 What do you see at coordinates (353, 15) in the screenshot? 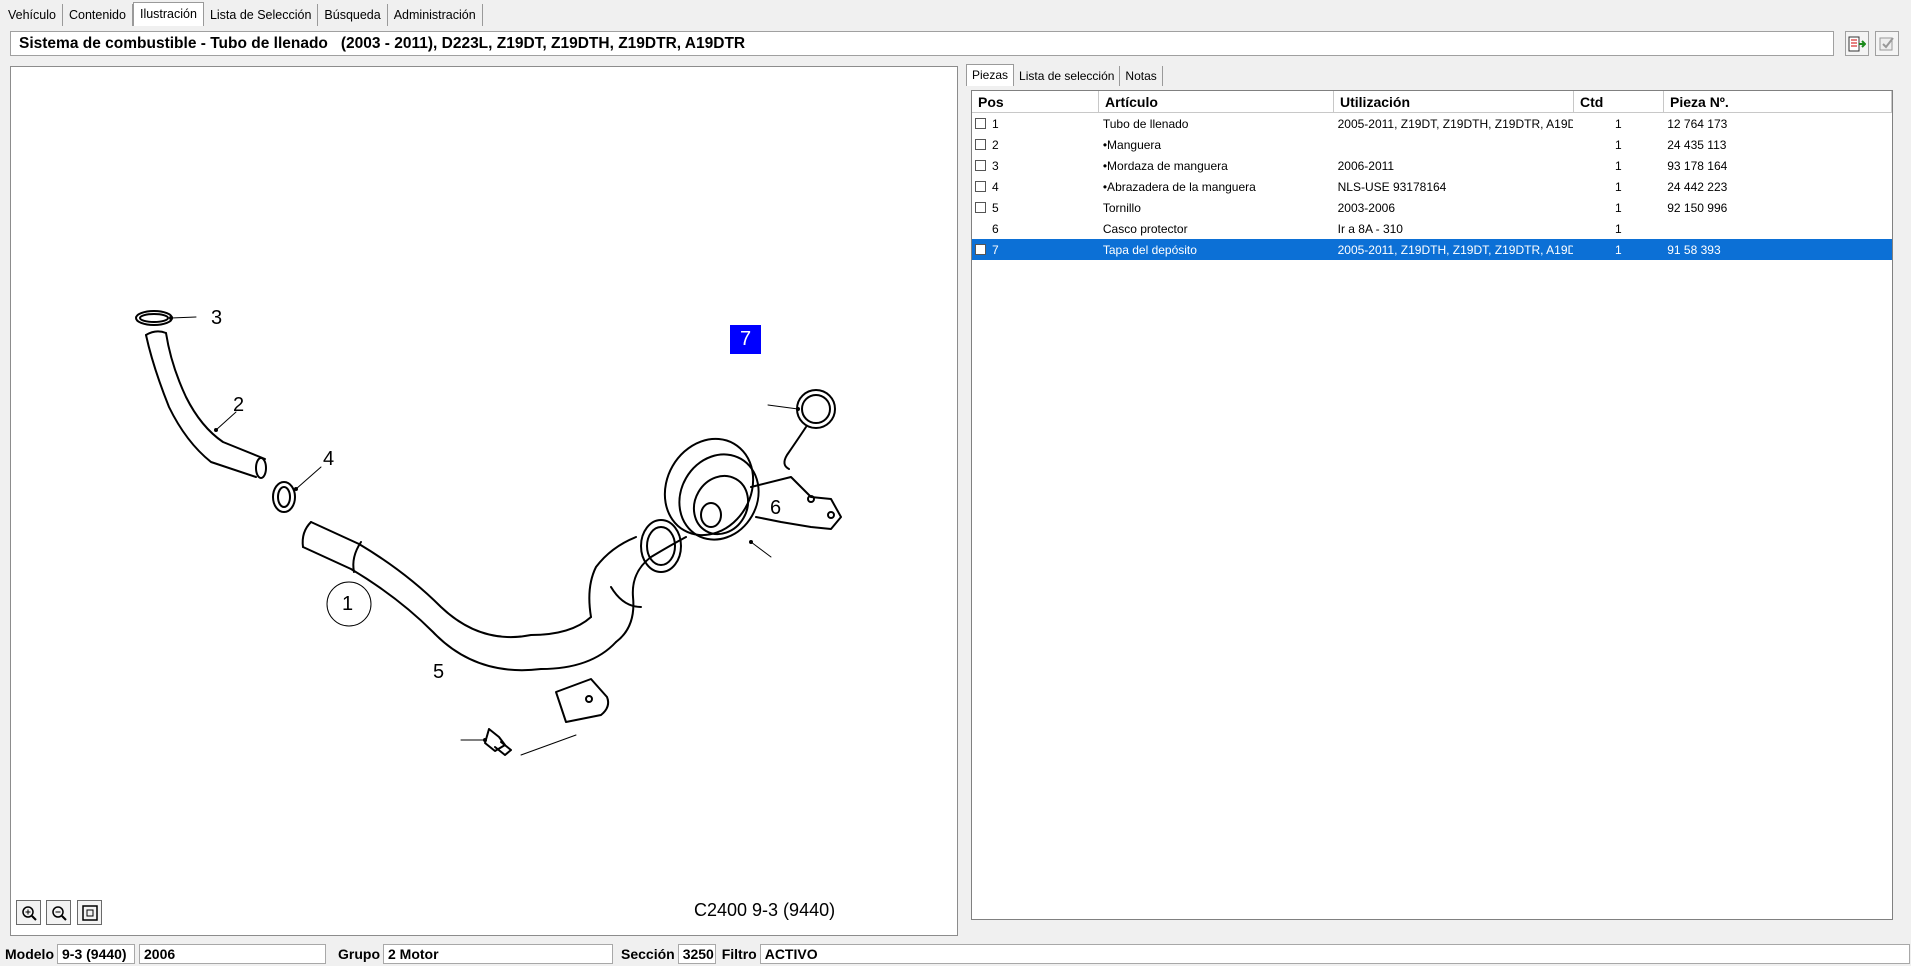
I see `tab-busqueda: Búsqueda` at bounding box center [353, 15].